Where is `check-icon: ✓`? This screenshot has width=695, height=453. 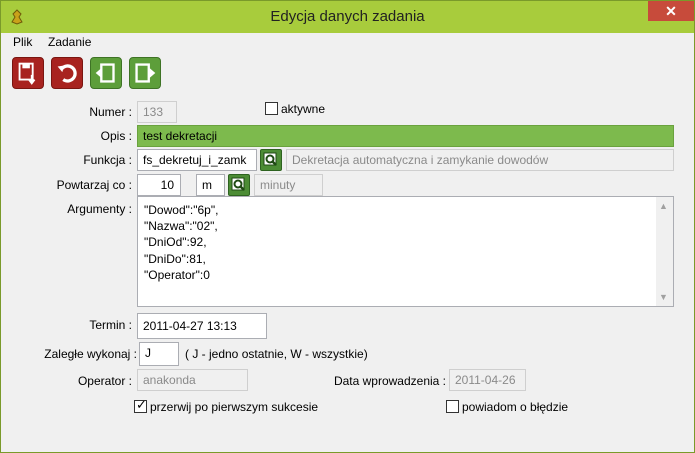
check-icon: ✓ is located at coordinates (141, 404).